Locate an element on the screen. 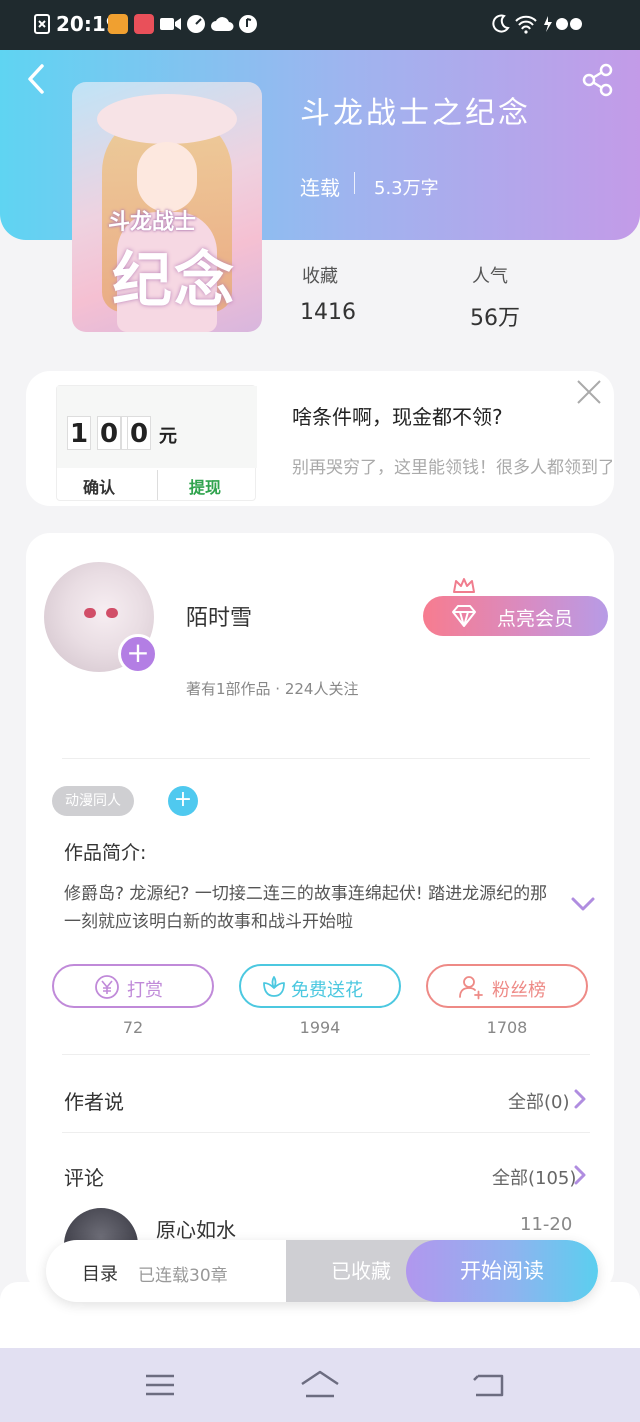 Image resolution: width=640 pixels, height=1422 pixels. comments-label: 评论 is located at coordinates (84, 1178).